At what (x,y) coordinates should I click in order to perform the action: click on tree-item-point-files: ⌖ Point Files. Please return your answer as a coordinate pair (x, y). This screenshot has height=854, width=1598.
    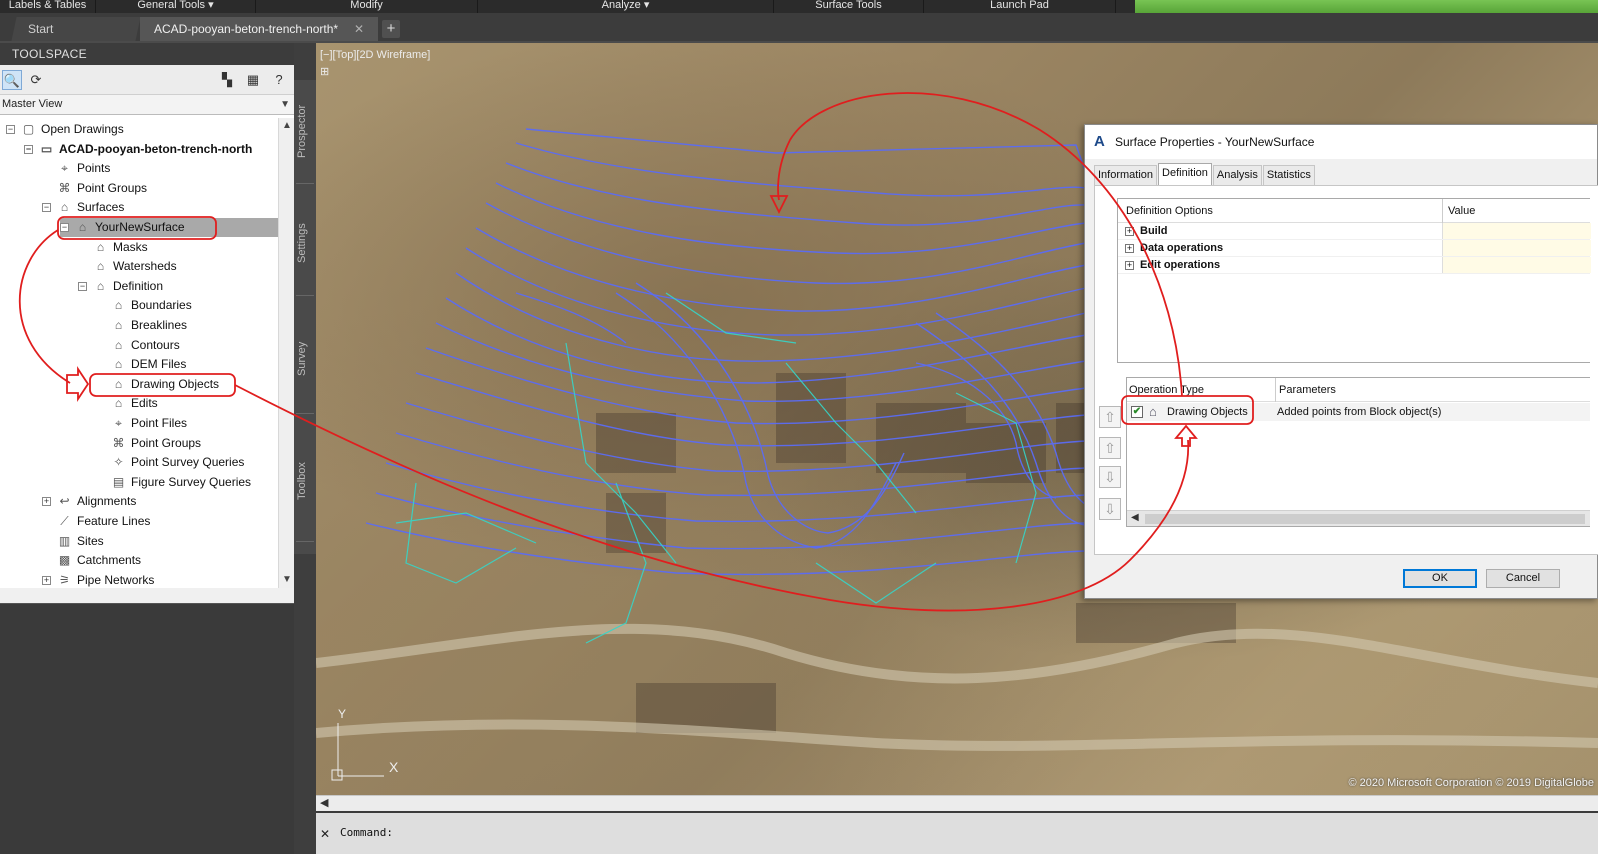
    Looking at the image, I should click on (141, 423).